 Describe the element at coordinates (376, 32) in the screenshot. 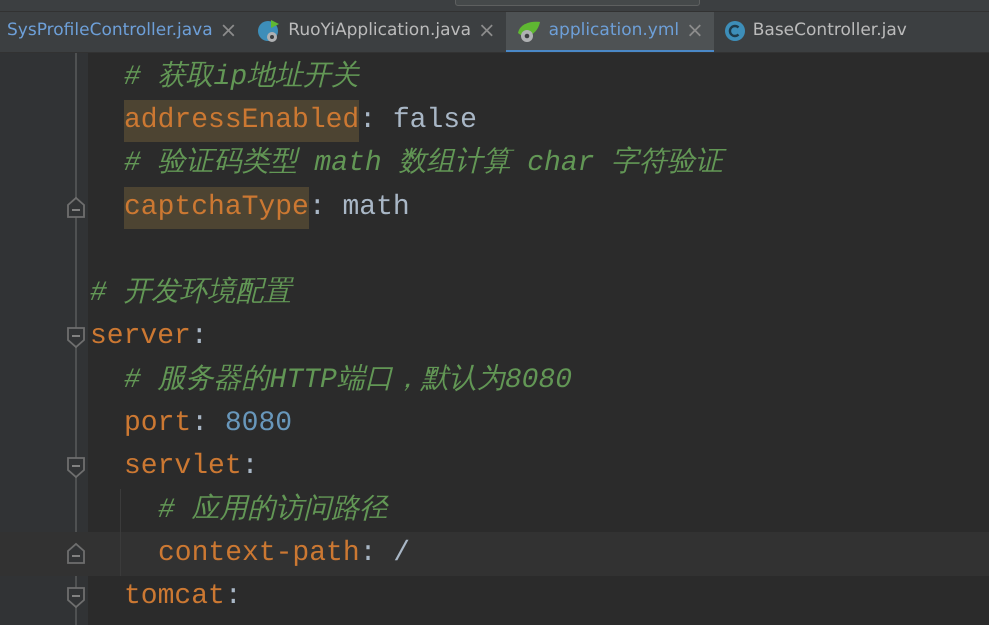

I see `editor-tab: RuoYiApplication.java ×` at that location.